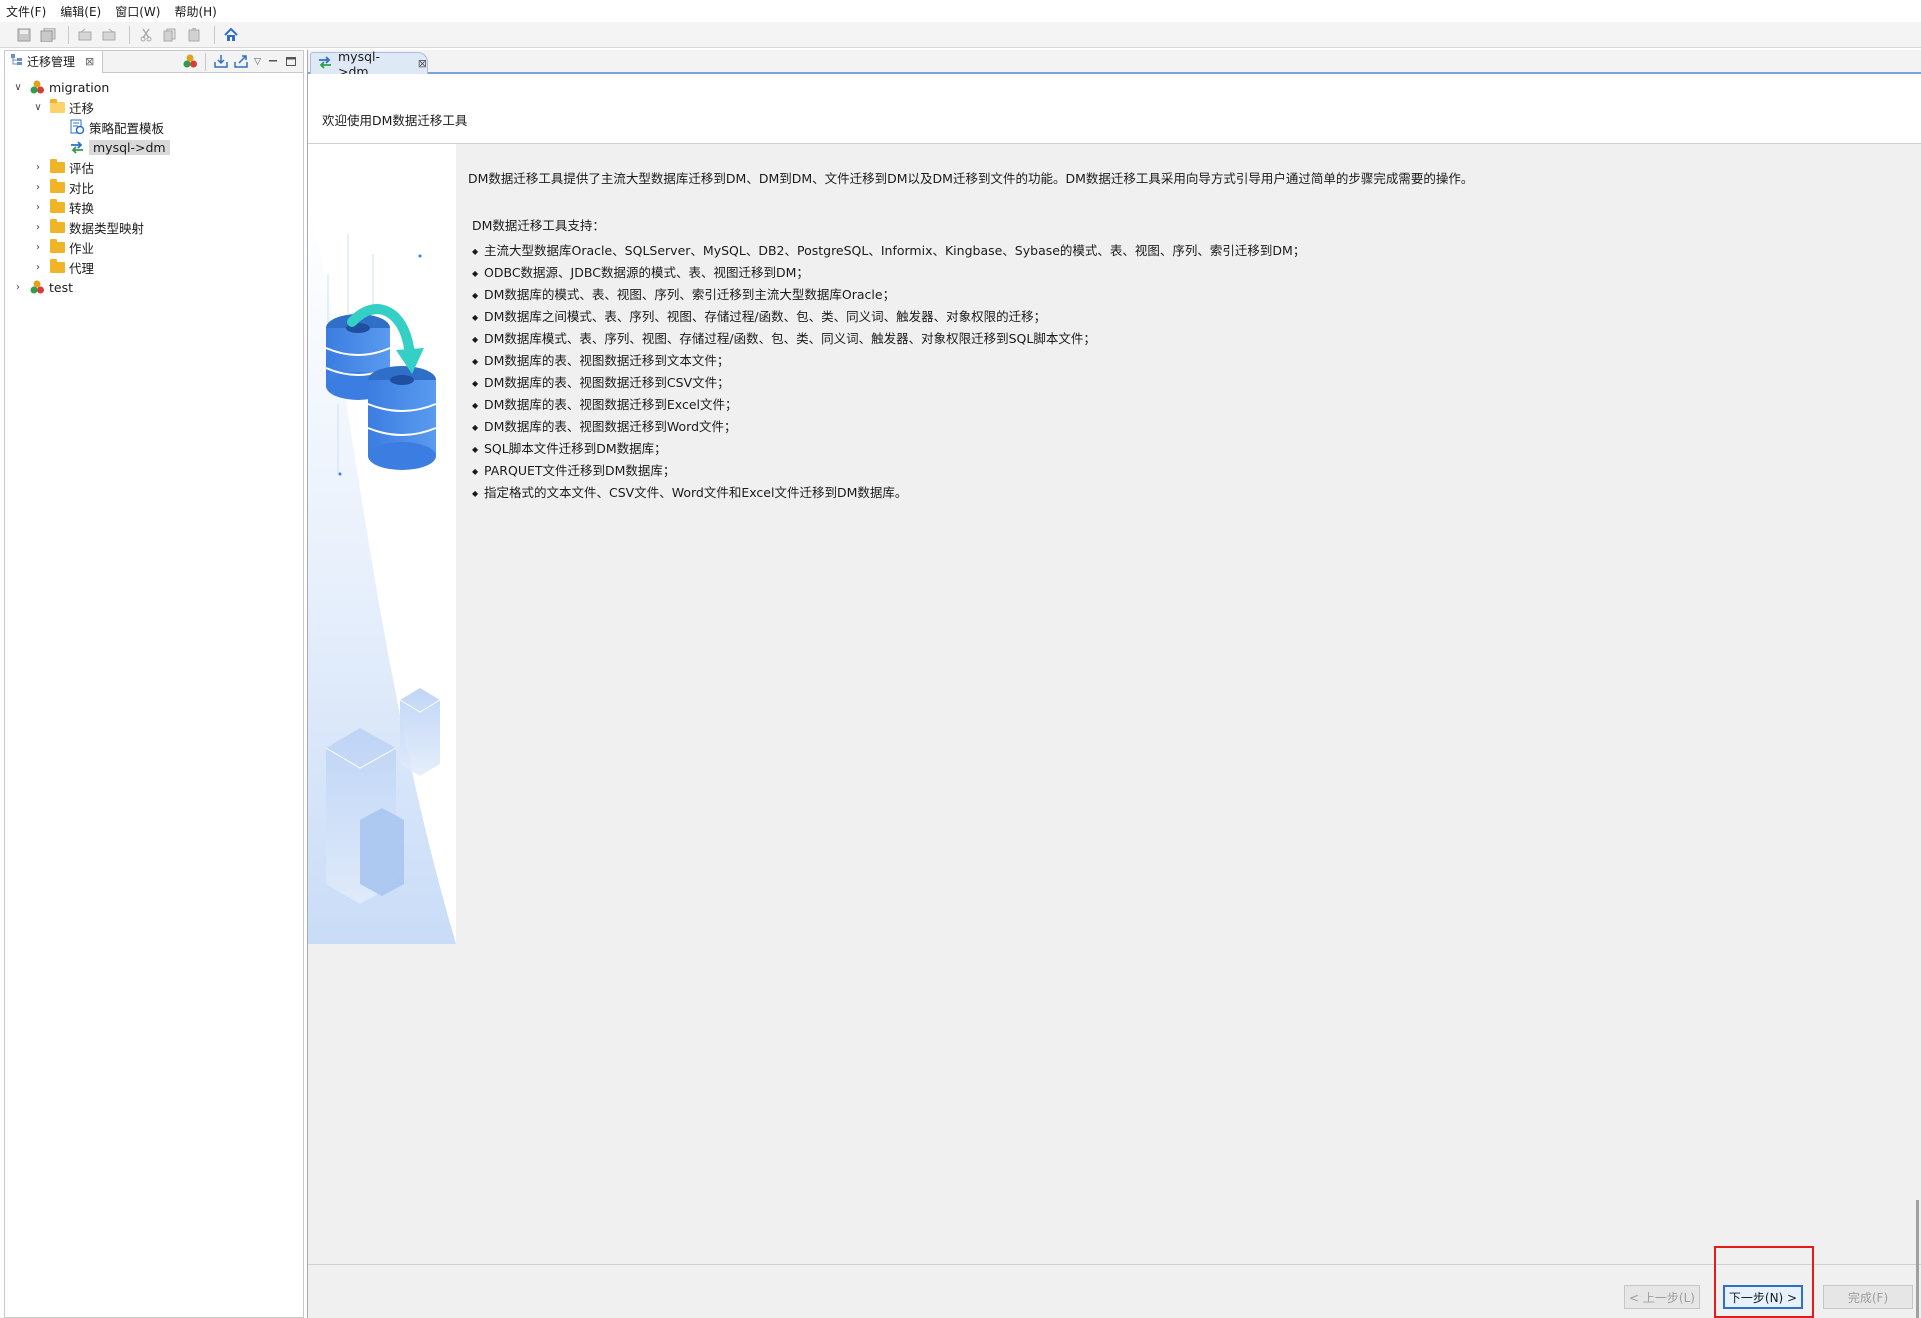 This screenshot has width=1921, height=1318. I want to click on tree-item-migrate-folder: ∨ 迁移, so click(154, 107).